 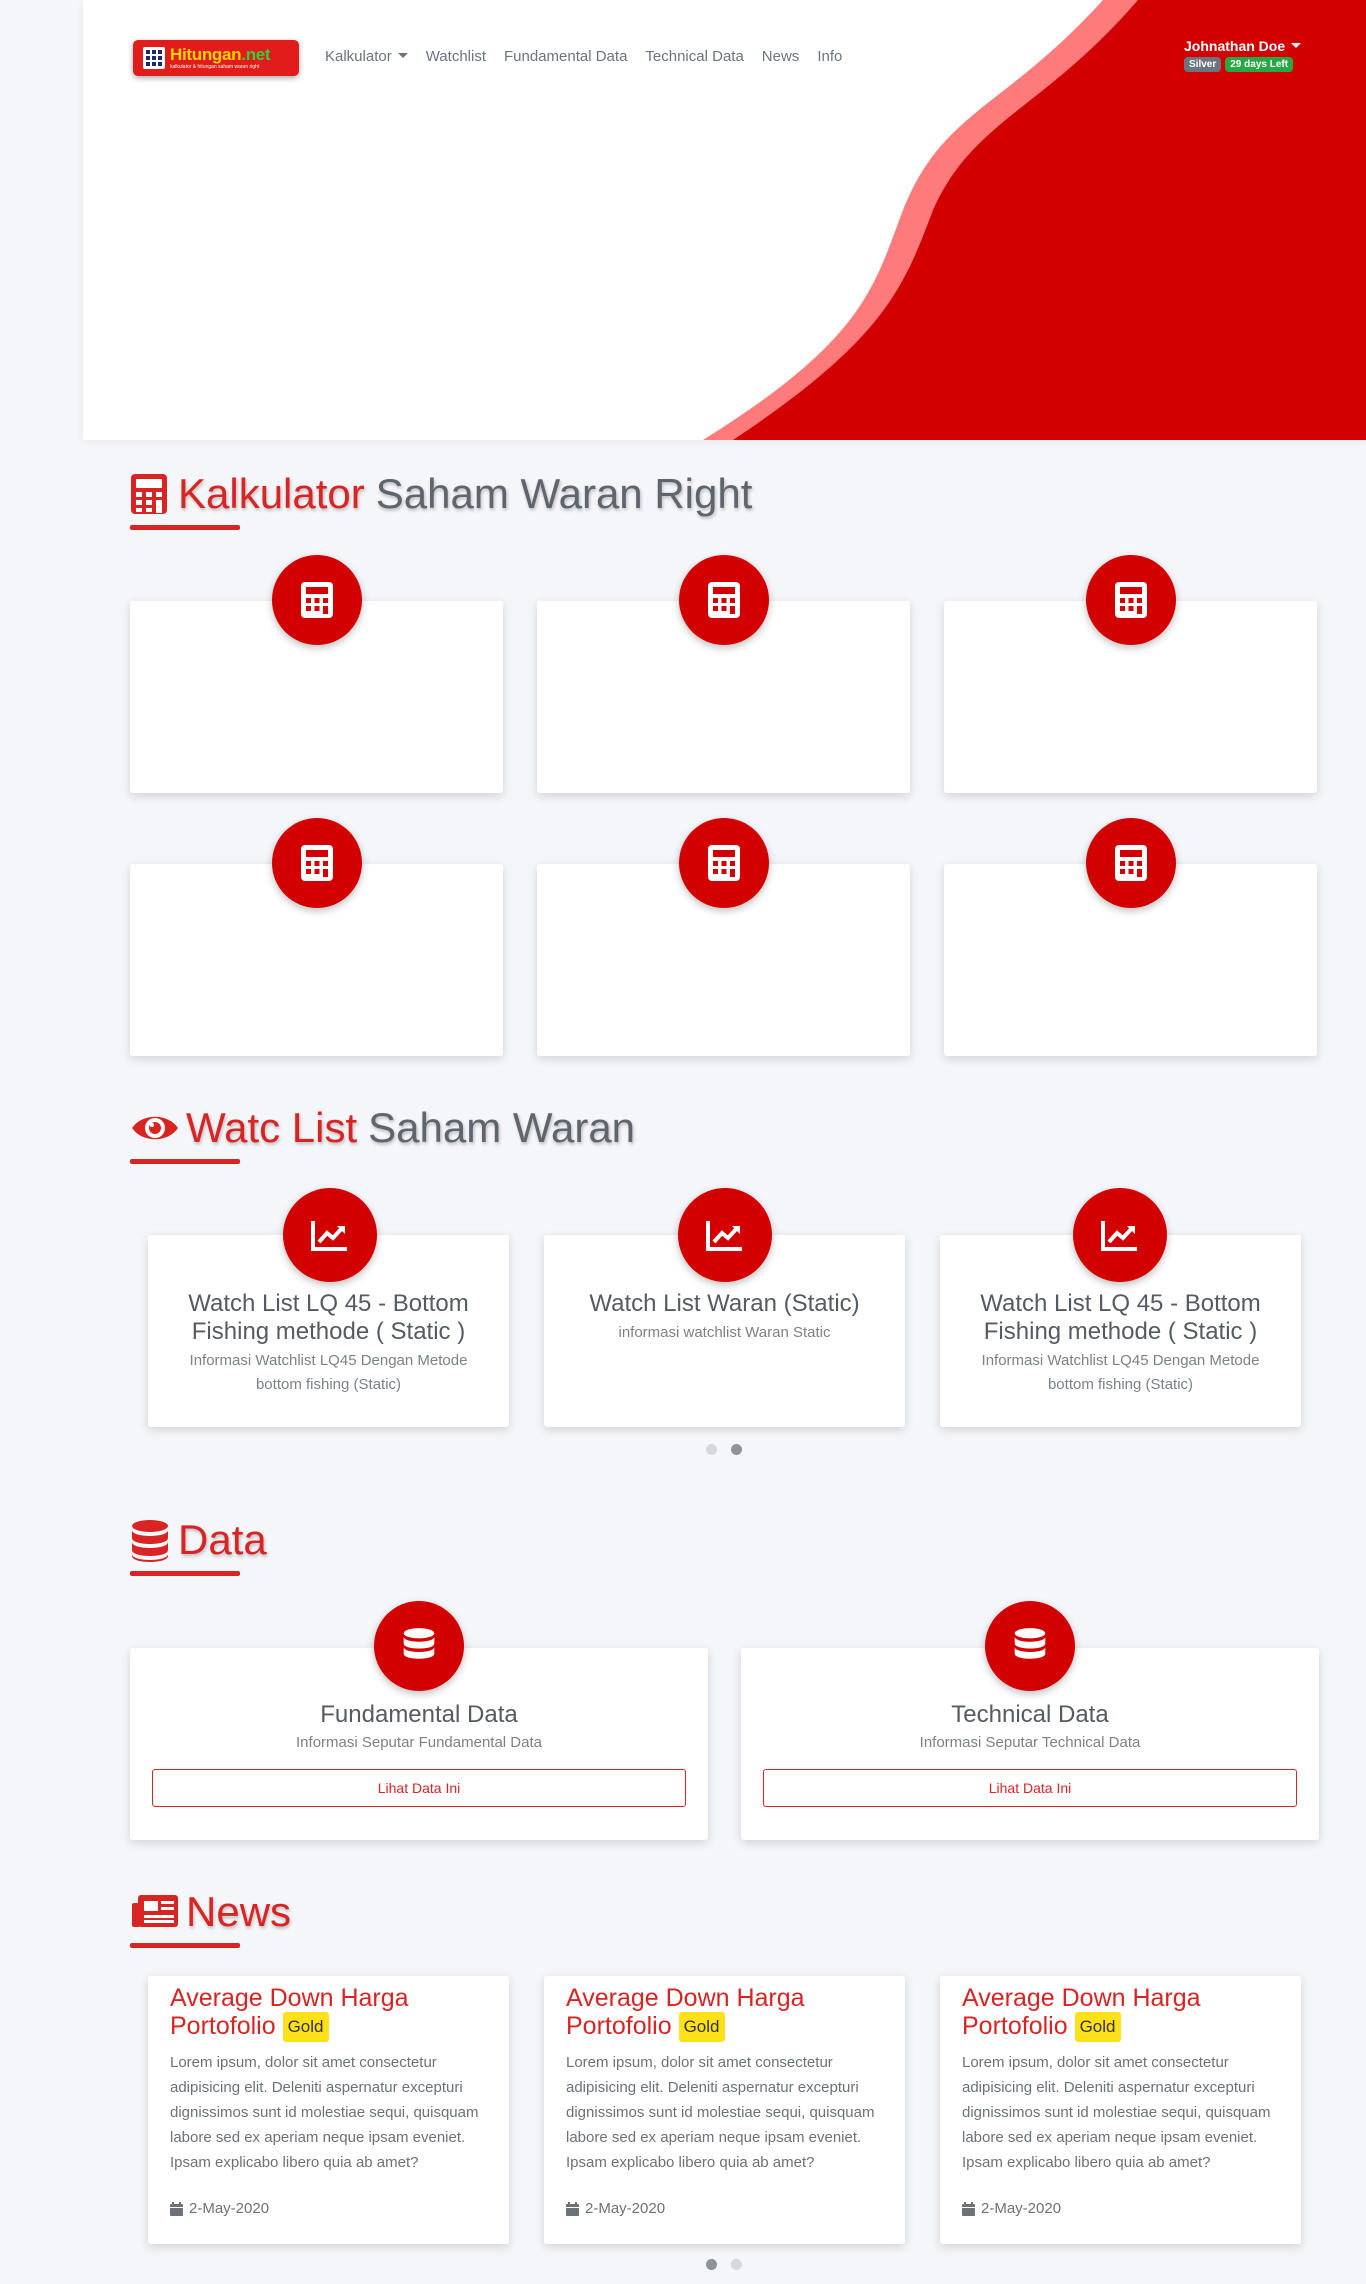 What do you see at coordinates (1030, 1714) in the screenshot?
I see `data-card-title: Technical Data` at bounding box center [1030, 1714].